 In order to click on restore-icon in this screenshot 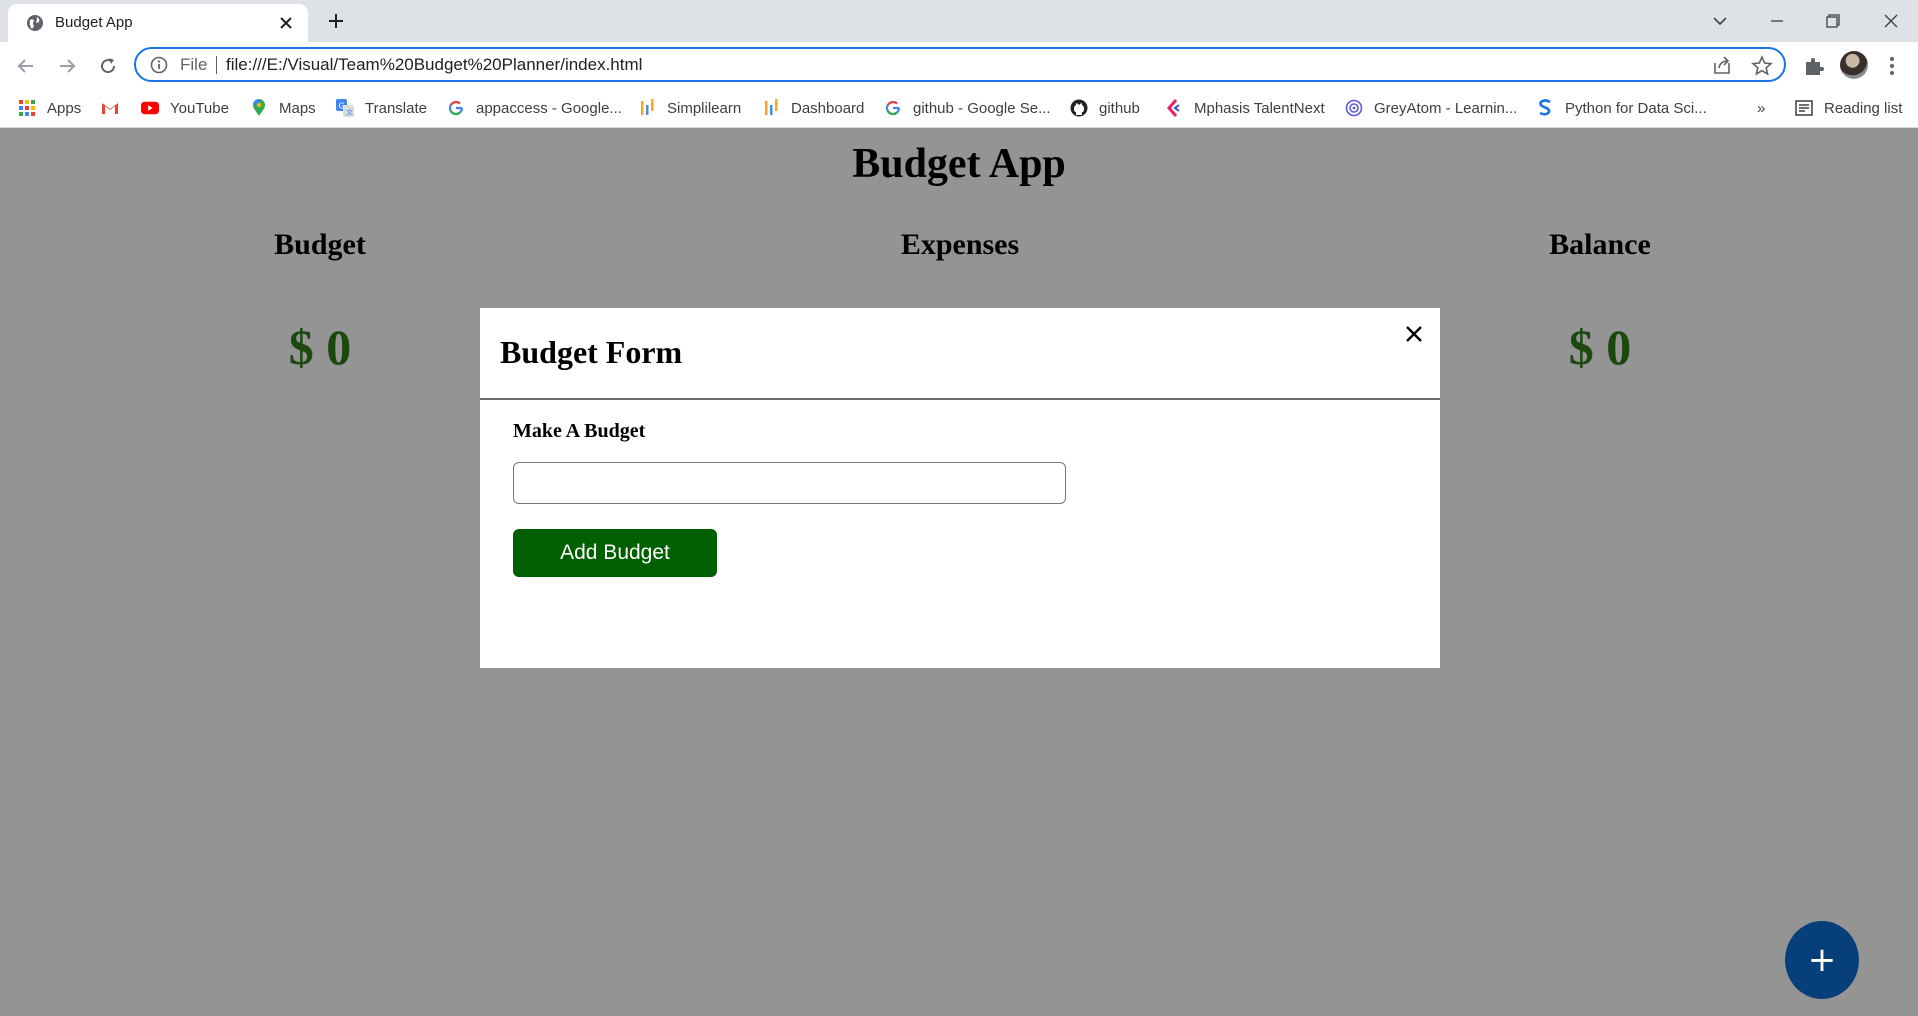, I will do `click(1833, 21)`.